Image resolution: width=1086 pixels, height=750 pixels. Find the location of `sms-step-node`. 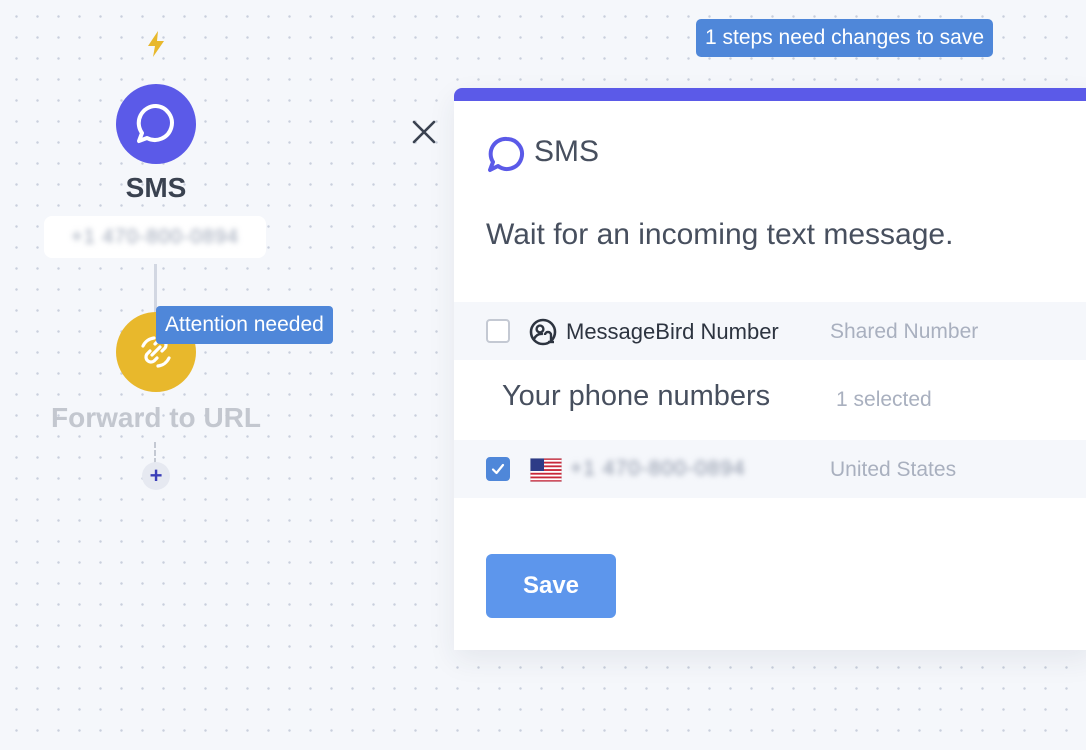

sms-step-node is located at coordinates (156, 124).